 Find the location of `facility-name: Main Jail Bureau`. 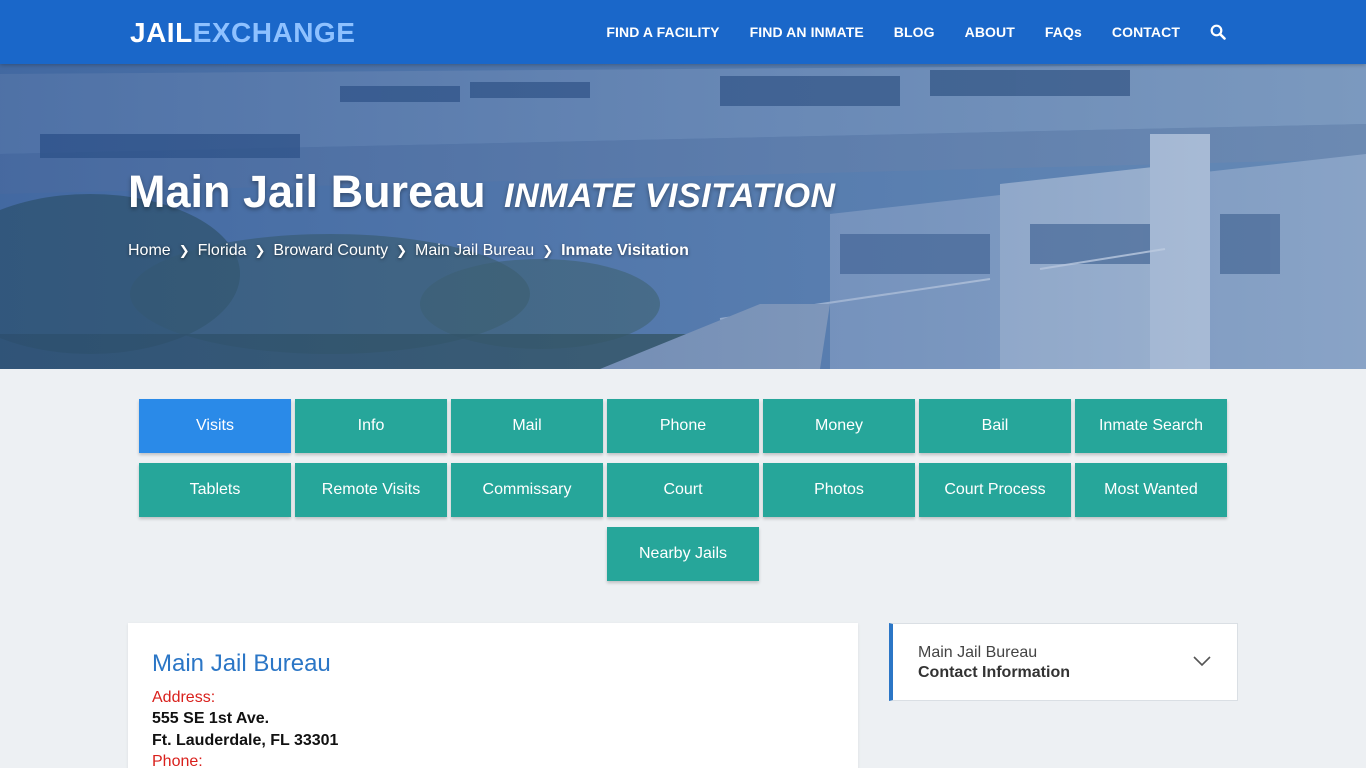

facility-name: Main Jail Bureau is located at coordinates (241, 663).